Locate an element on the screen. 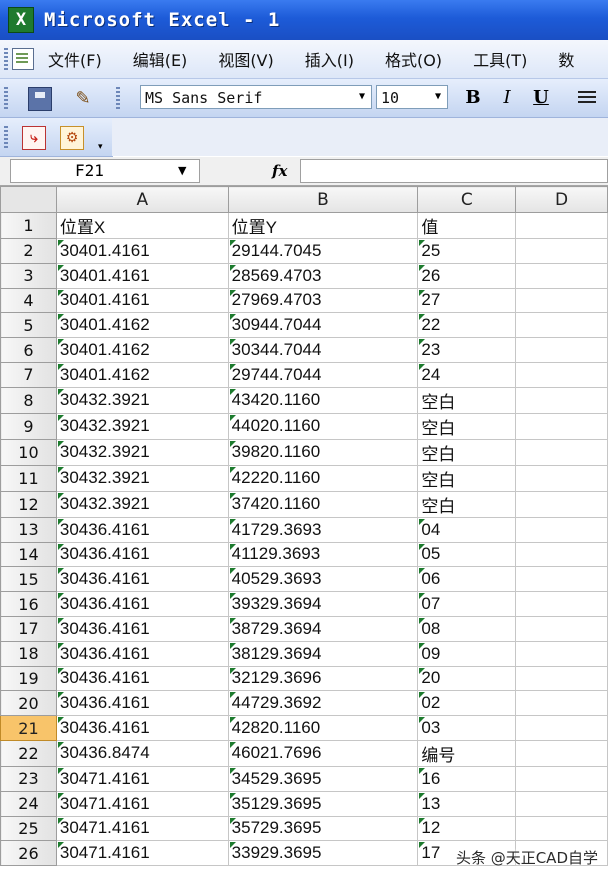 The height and width of the screenshot is (876, 608). cell-b: 41729.3693 is located at coordinates (323, 529).